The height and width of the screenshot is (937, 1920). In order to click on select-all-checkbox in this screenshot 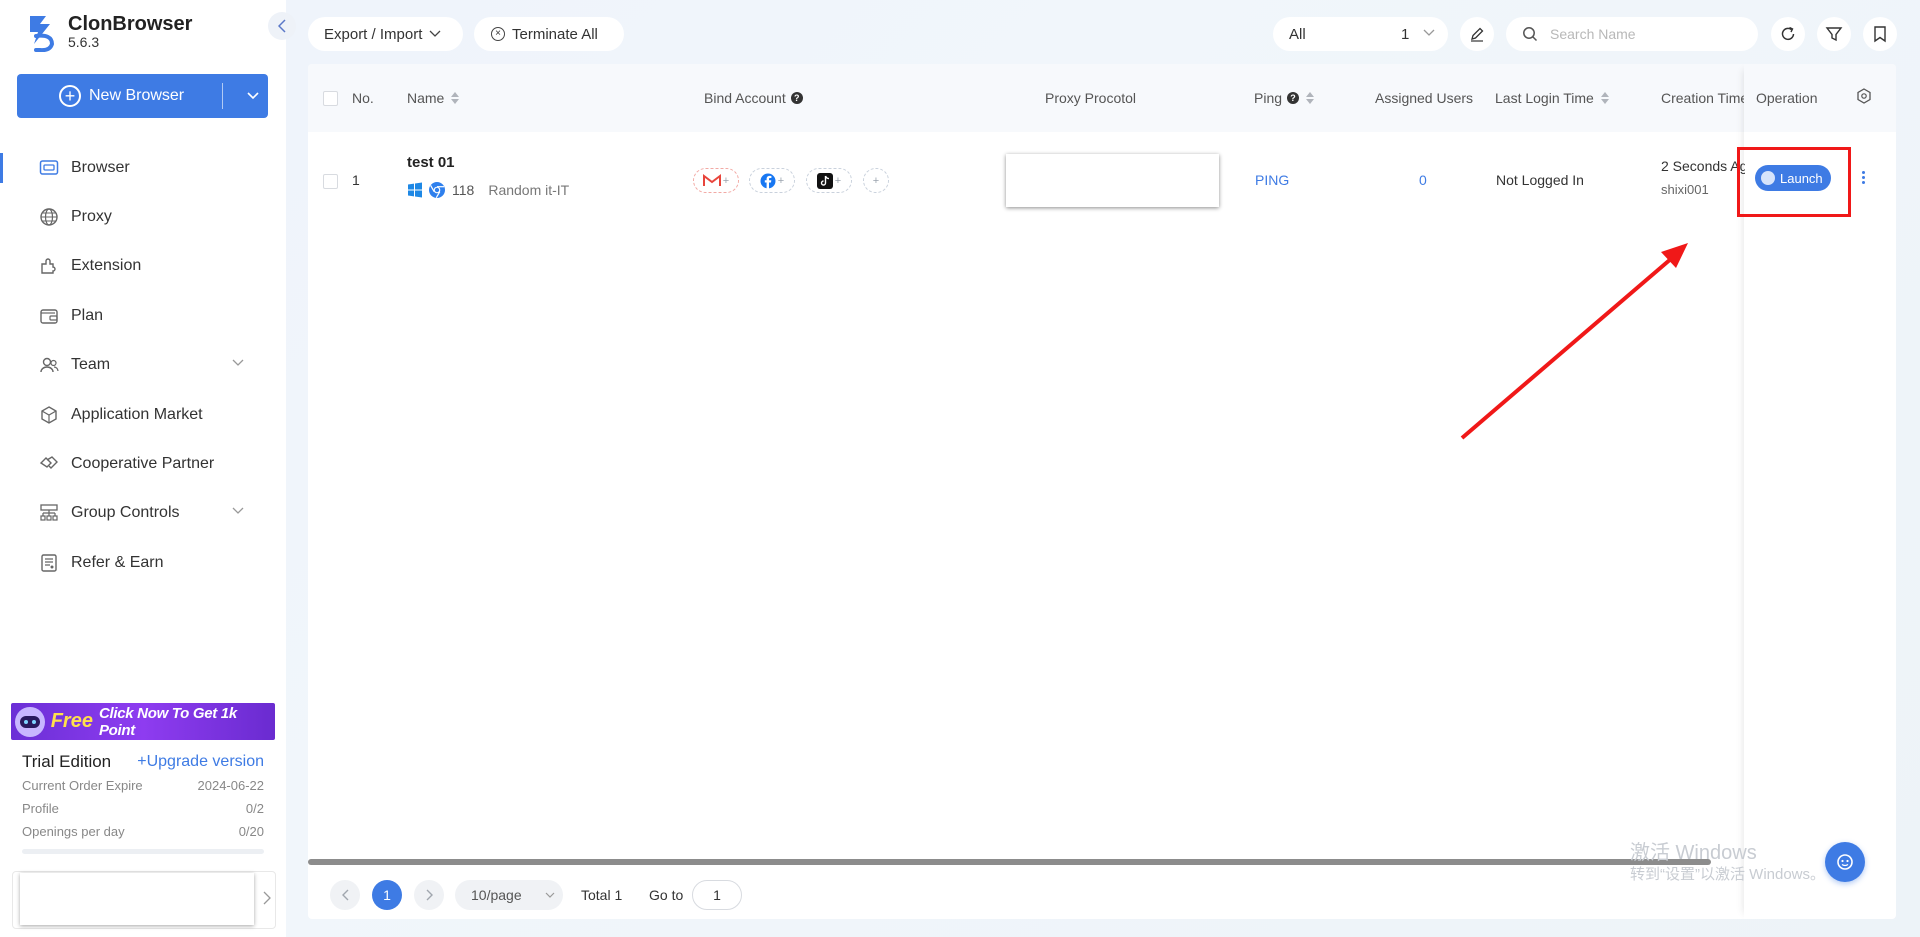, I will do `click(330, 98)`.